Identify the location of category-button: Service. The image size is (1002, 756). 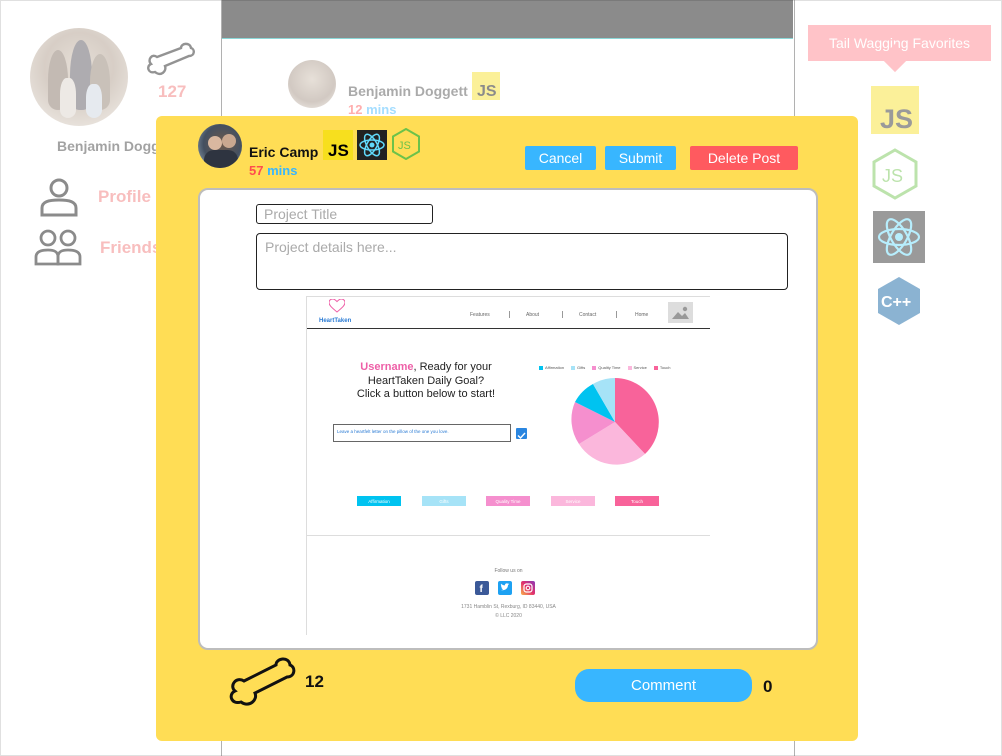
(573, 501).